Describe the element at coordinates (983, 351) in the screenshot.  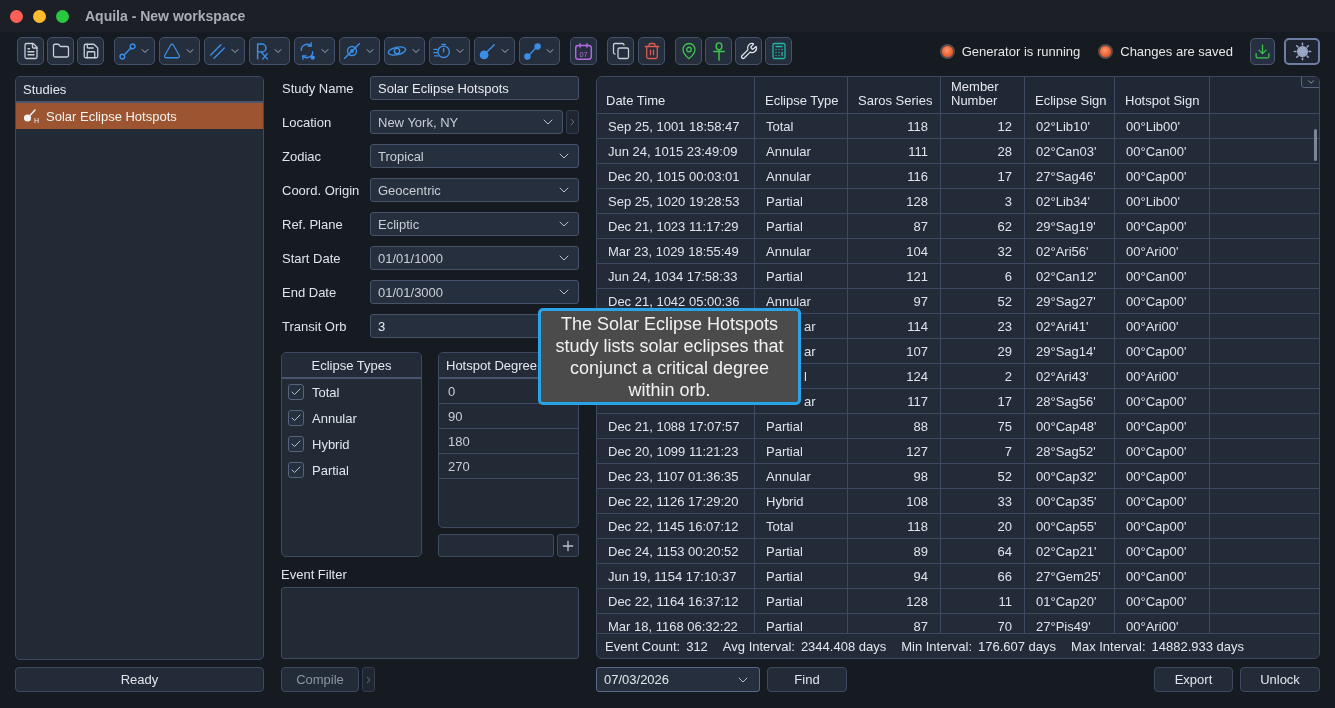
I see `table-cell: 29` at that location.